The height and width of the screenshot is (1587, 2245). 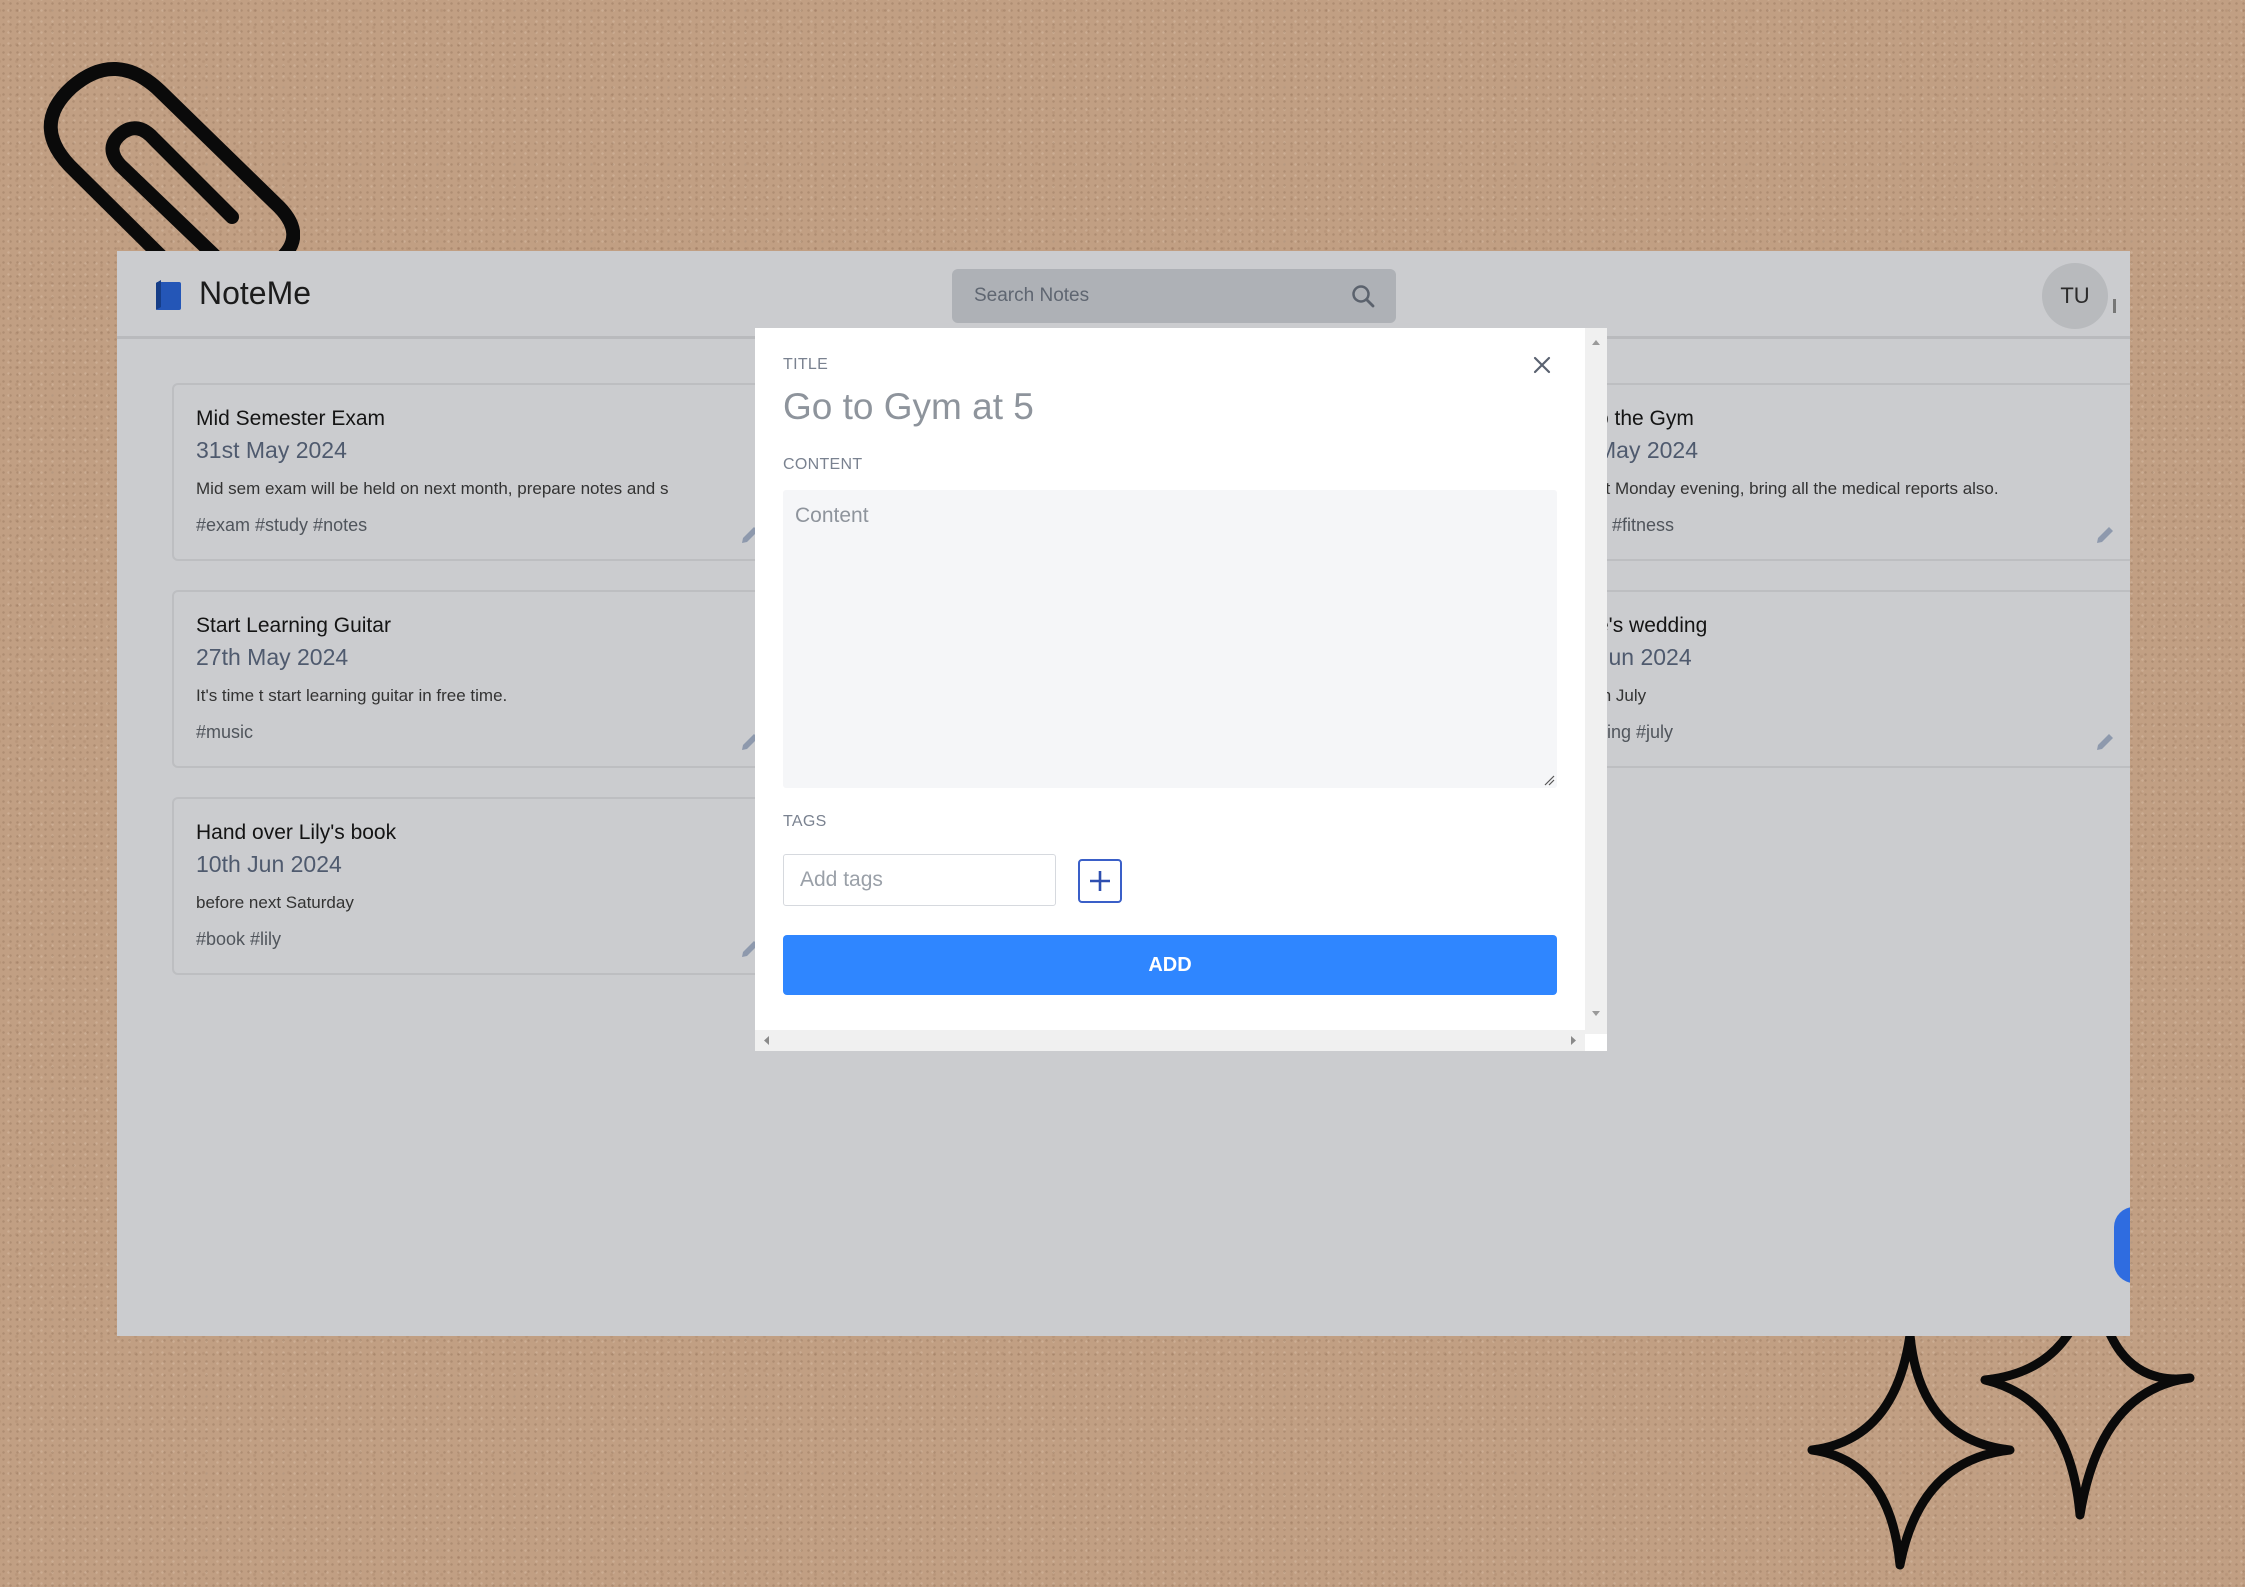 I want to click on scroll-up-icon, so click(x=1596, y=342).